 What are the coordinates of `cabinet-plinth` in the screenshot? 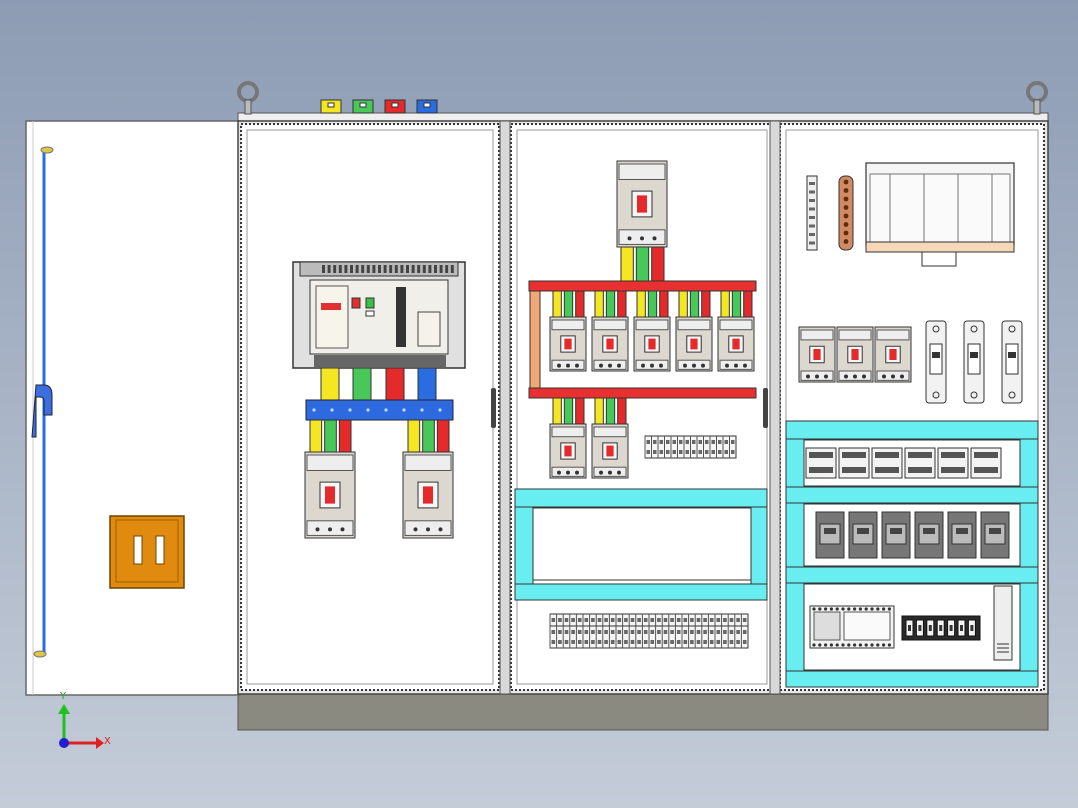 It's located at (643, 711).